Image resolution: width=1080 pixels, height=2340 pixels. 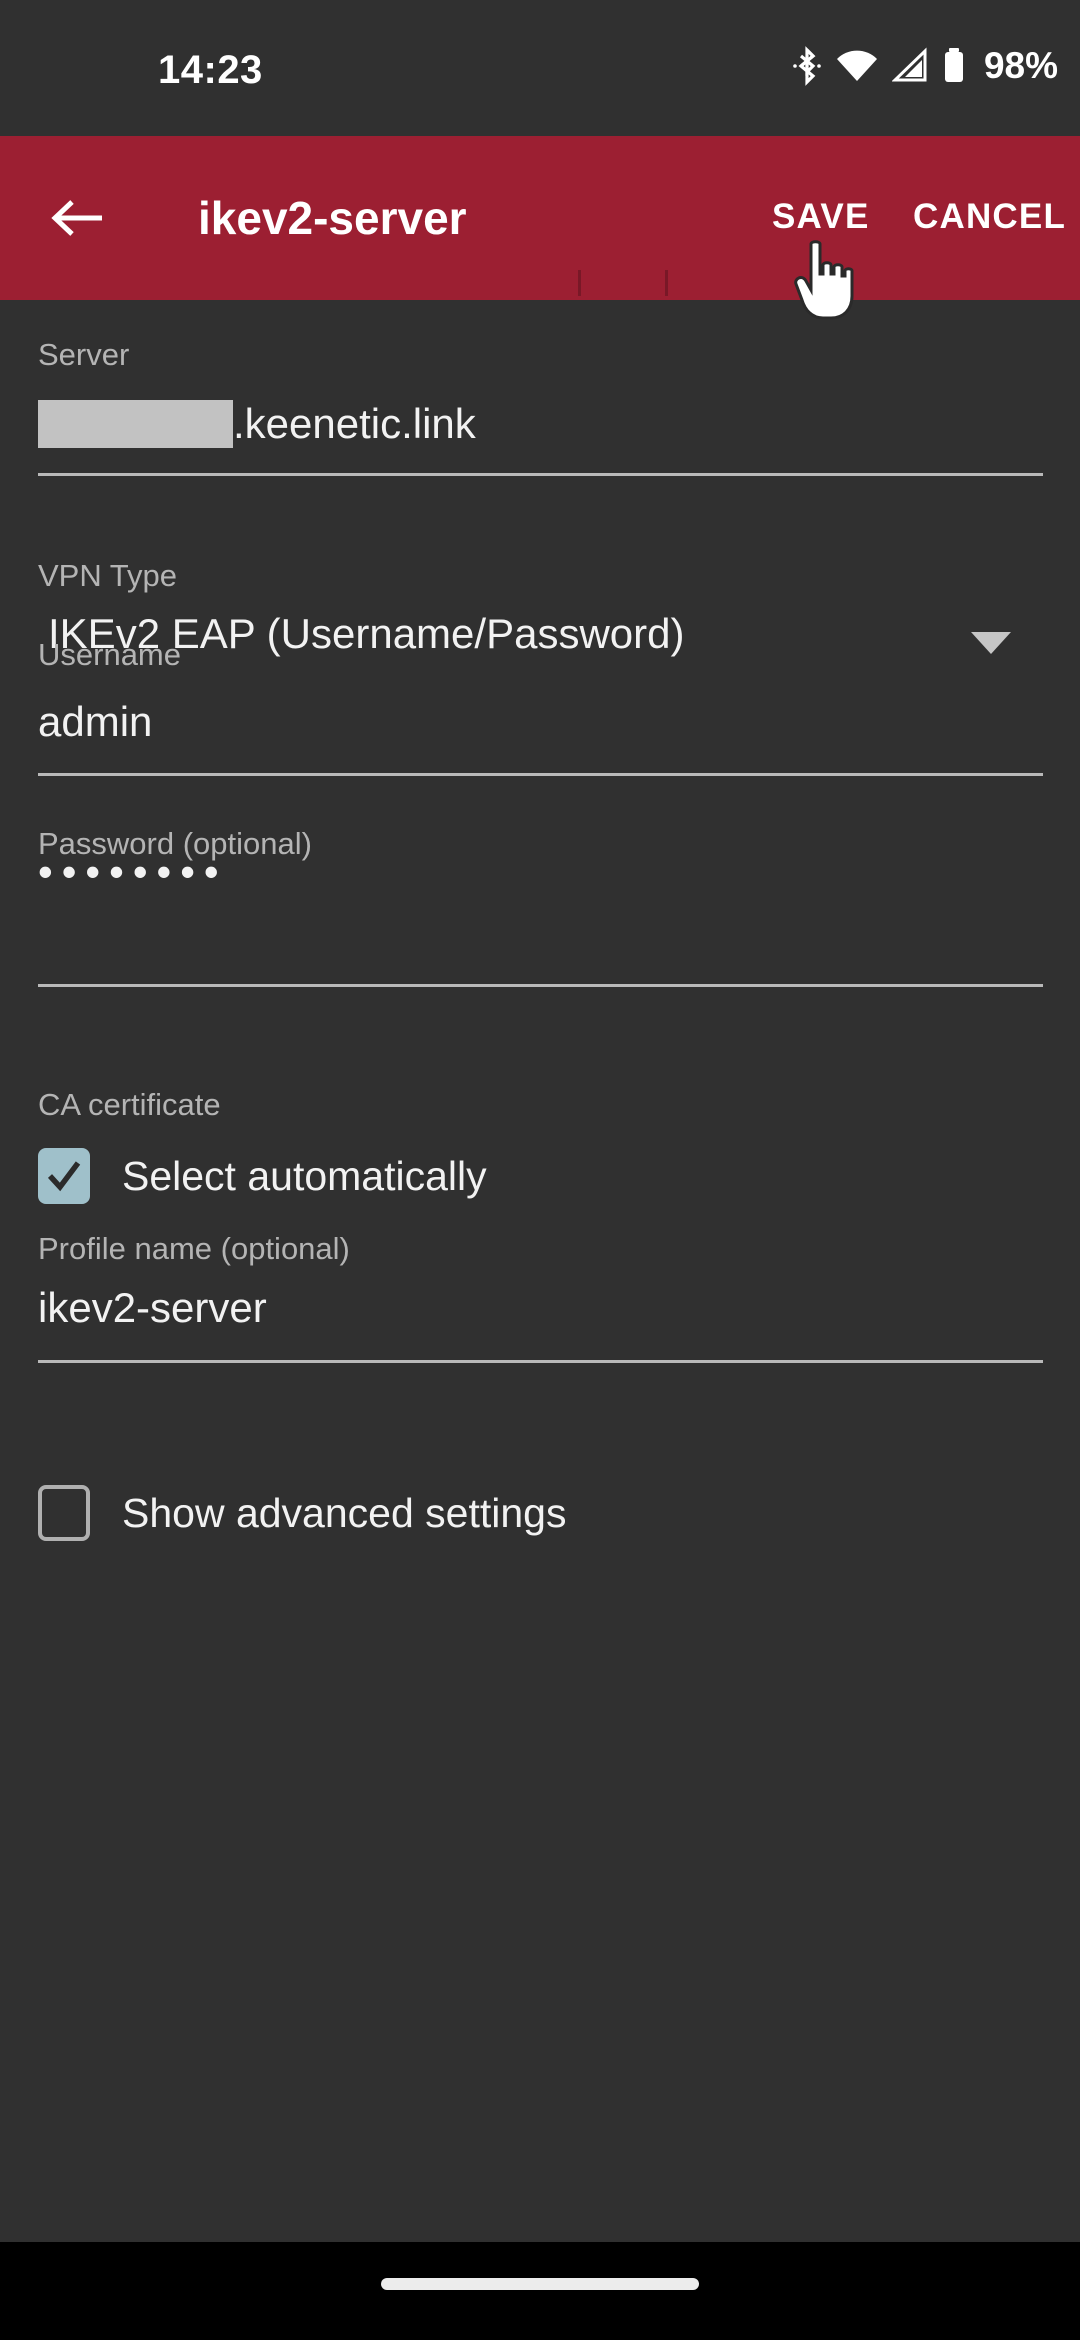 What do you see at coordinates (64, 1513) in the screenshot?
I see `show-advanced-settings-checkbox` at bounding box center [64, 1513].